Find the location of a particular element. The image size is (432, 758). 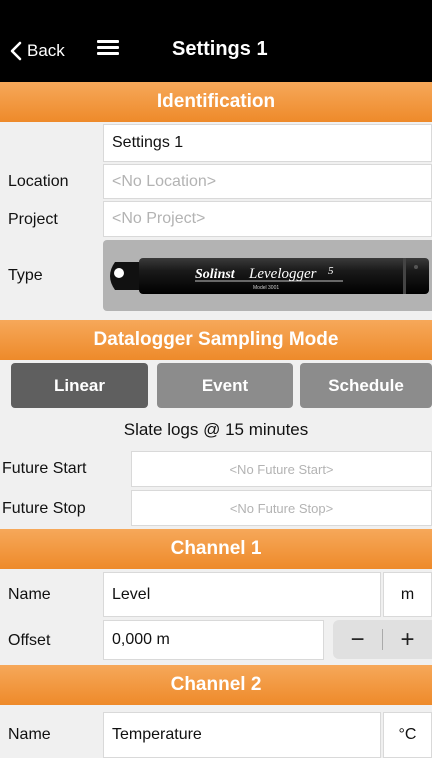

hamburger-menu-icon is located at coordinates (108, 48).